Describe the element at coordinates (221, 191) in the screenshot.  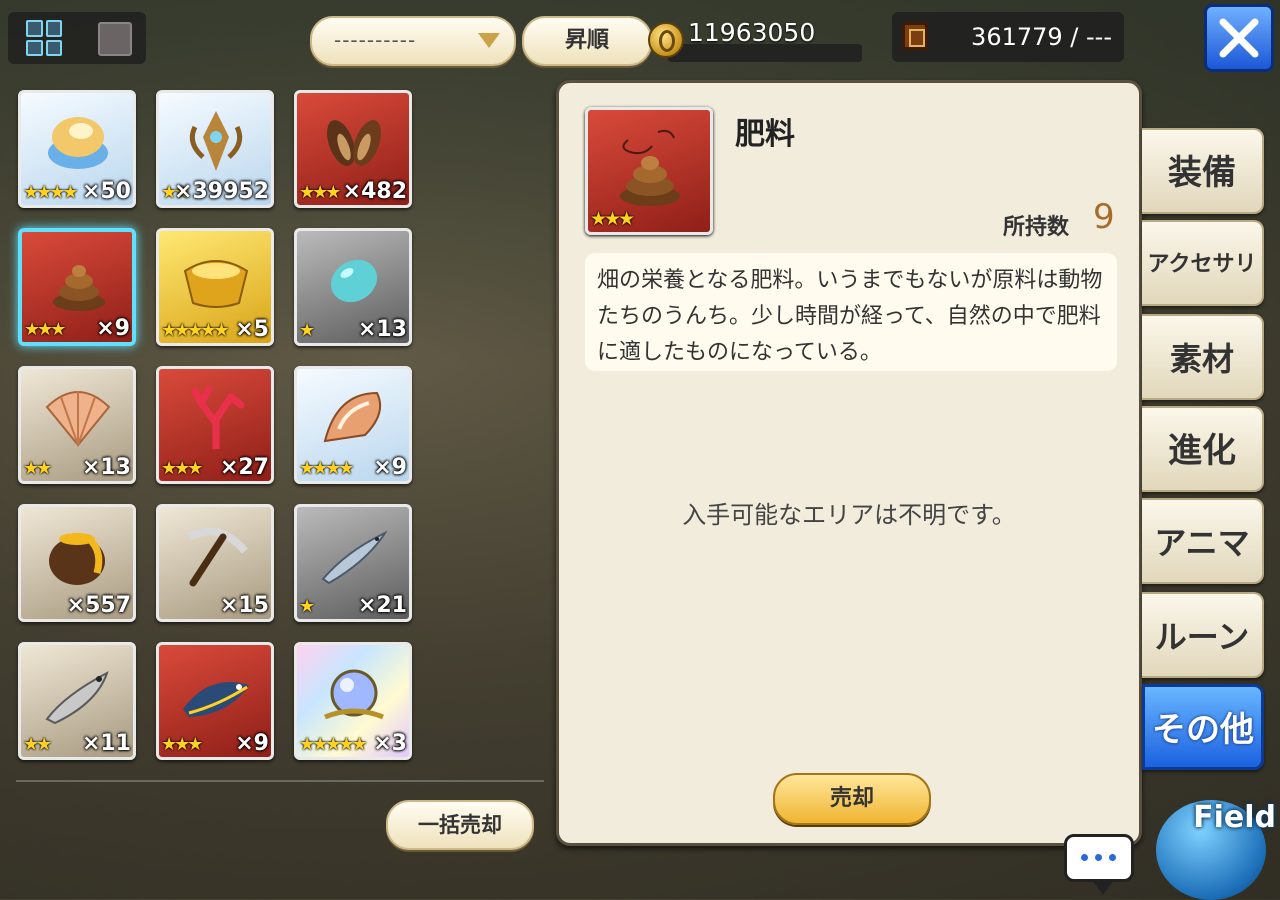
I see `item-count: ×39952` at that location.